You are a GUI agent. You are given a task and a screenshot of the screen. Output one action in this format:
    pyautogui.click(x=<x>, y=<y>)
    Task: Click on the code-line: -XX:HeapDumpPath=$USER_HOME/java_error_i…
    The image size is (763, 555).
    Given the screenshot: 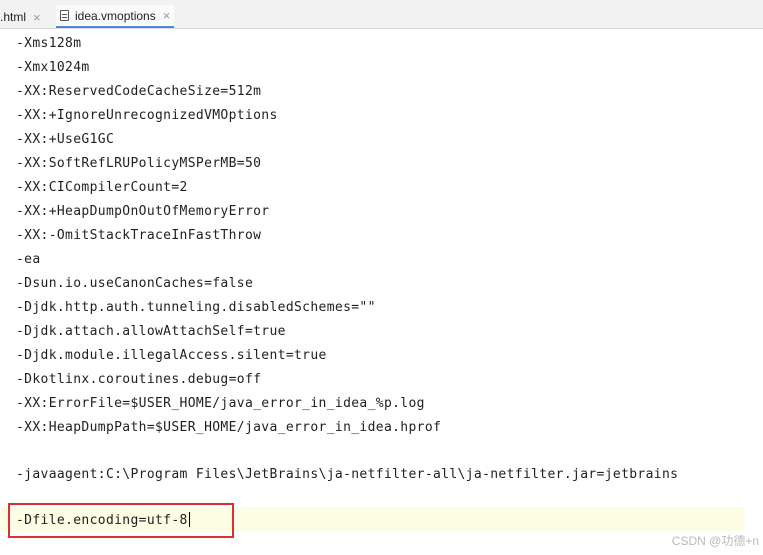 What is the action you would take?
    pyautogui.click(x=228, y=428)
    